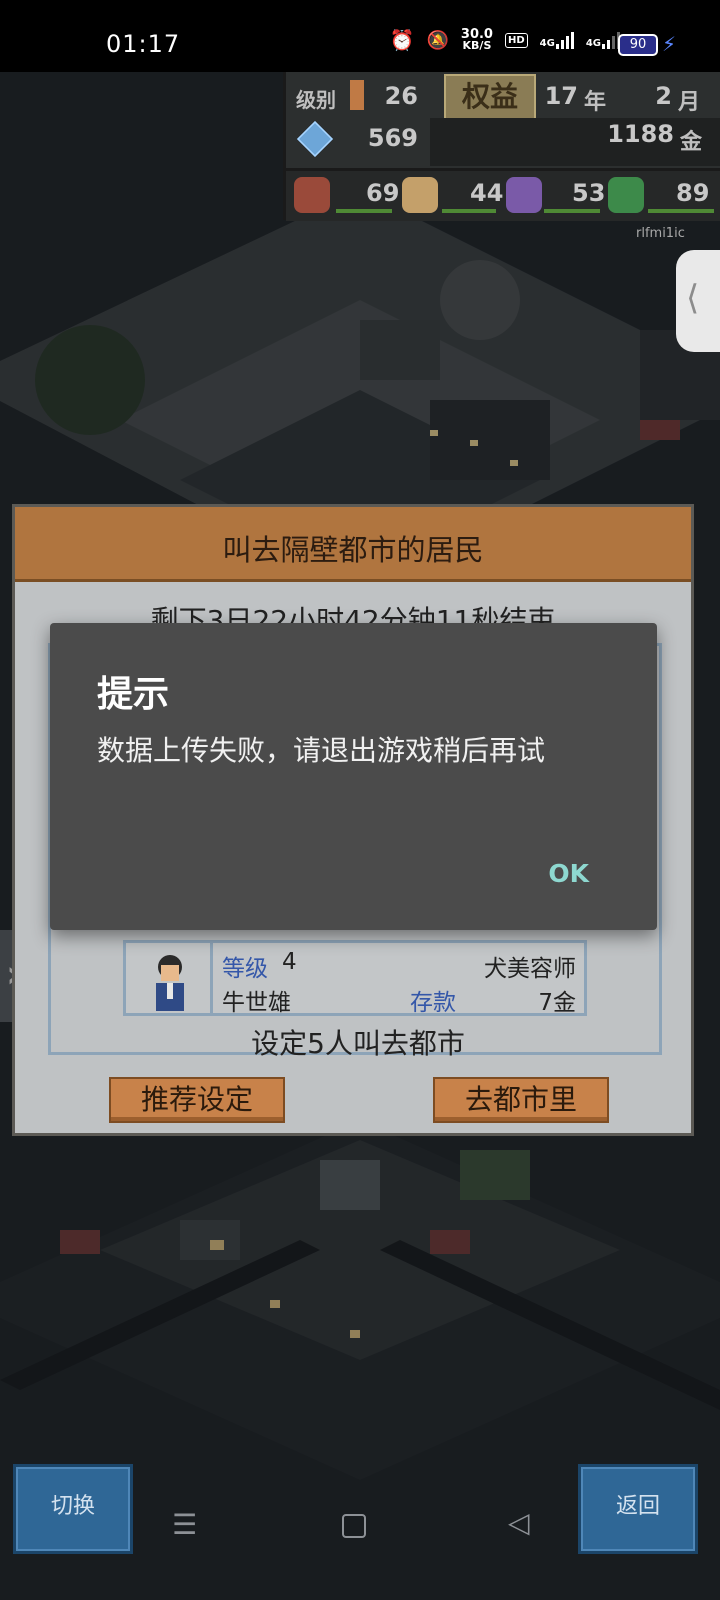  I want to click on network-speed: 30.0 KB/S, so click(477, 40).